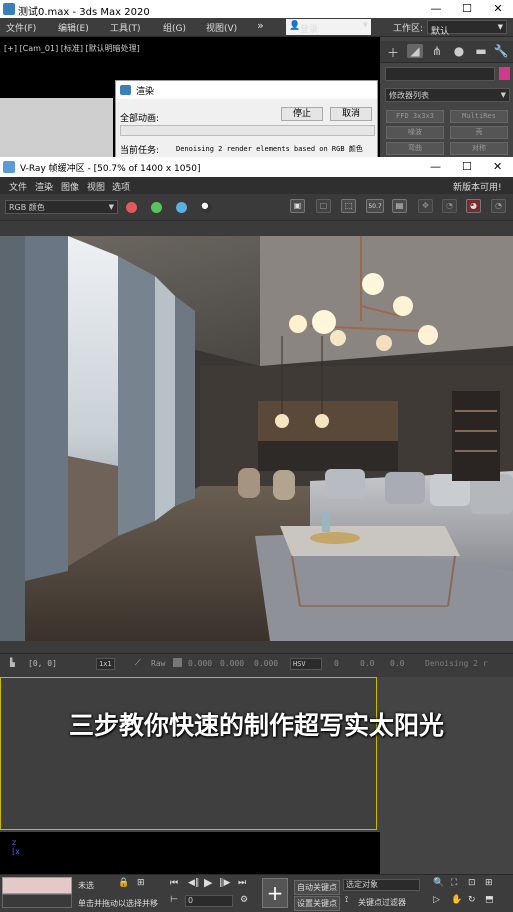 Image resolution: width=513 pixels, height=912 pixels. I want to click on close-button: ✕, so click(498, 9).